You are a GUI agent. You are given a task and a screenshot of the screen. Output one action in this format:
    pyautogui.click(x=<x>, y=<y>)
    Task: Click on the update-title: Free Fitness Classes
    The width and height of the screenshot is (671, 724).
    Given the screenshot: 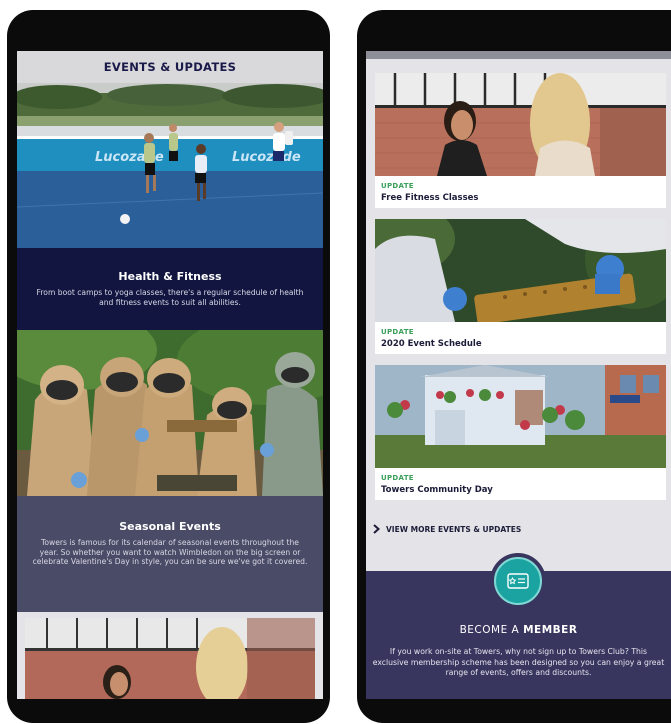 What is the action you would take?
    pyautogui.click(x=430, y=198)
    